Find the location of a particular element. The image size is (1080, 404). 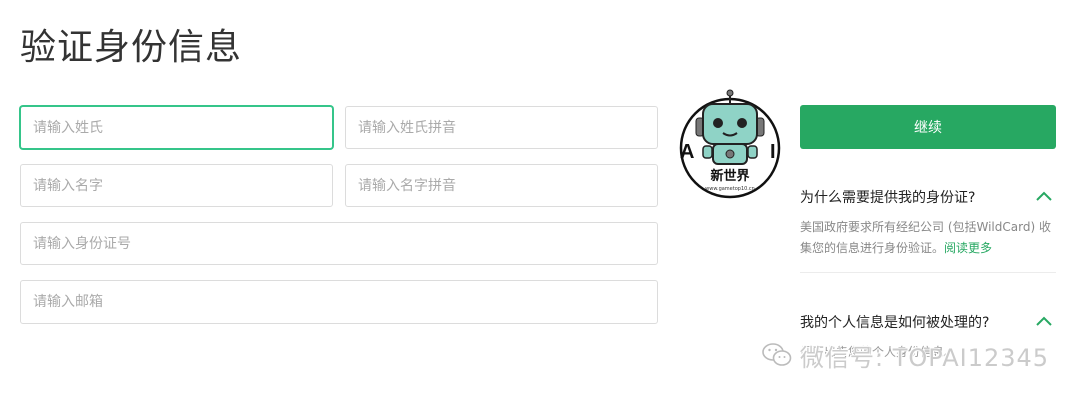

logo-letter-a: A is located at coordinates (687, 152).